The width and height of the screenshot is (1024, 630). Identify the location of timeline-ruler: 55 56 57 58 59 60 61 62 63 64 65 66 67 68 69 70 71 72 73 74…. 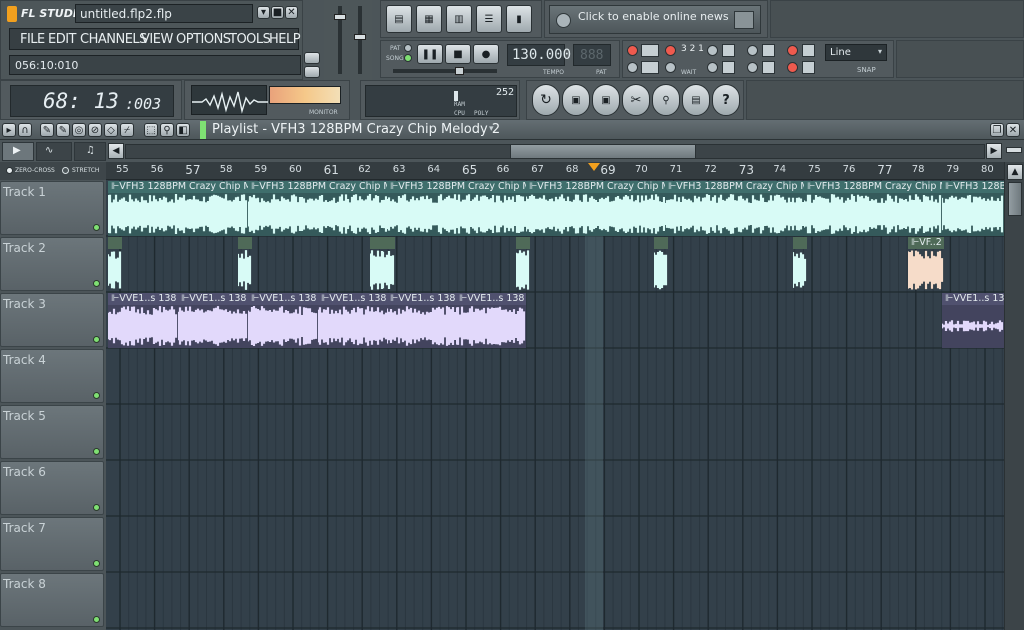
(555, 171).